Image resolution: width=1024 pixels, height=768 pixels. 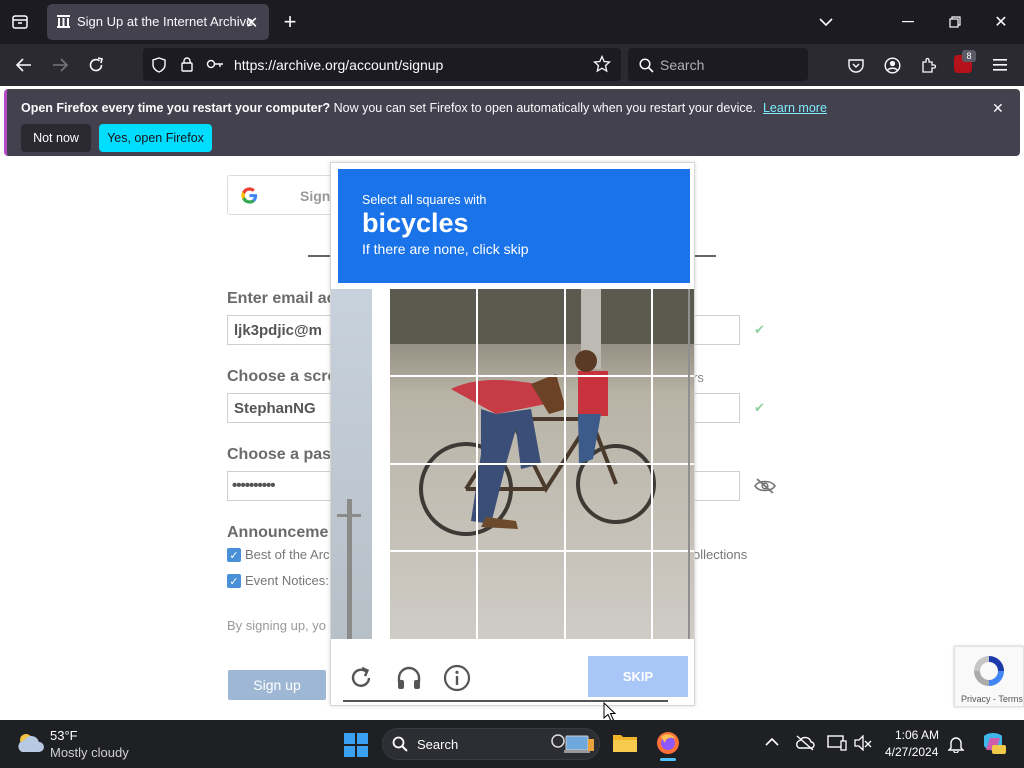 What do you see at coordinates (917, 735) in the screenshot?
I see `clock-time: 1:06 AM` at bounding box center [917, 735].